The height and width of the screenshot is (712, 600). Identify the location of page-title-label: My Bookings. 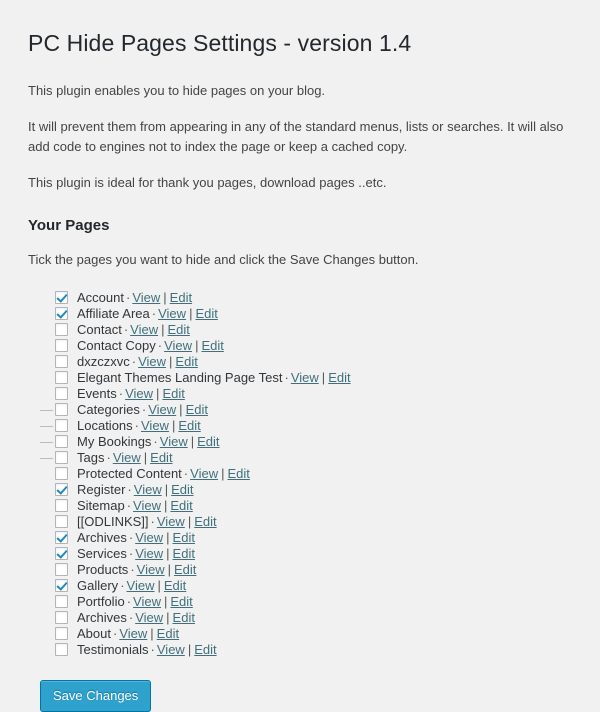
(114, 441).